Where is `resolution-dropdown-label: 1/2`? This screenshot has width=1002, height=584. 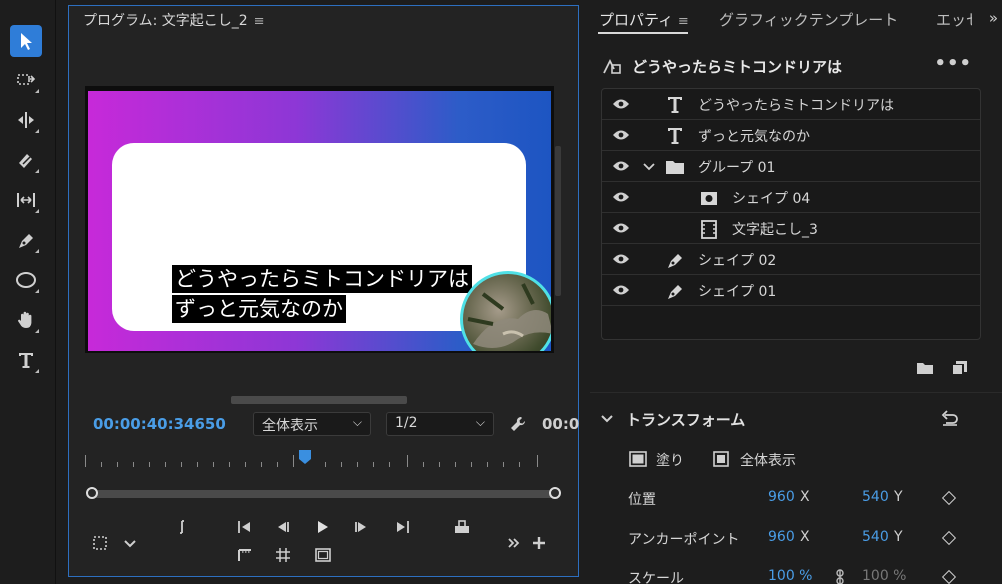
resolution-dropdown-label: 1/2 is located at coordinates (406, 423).